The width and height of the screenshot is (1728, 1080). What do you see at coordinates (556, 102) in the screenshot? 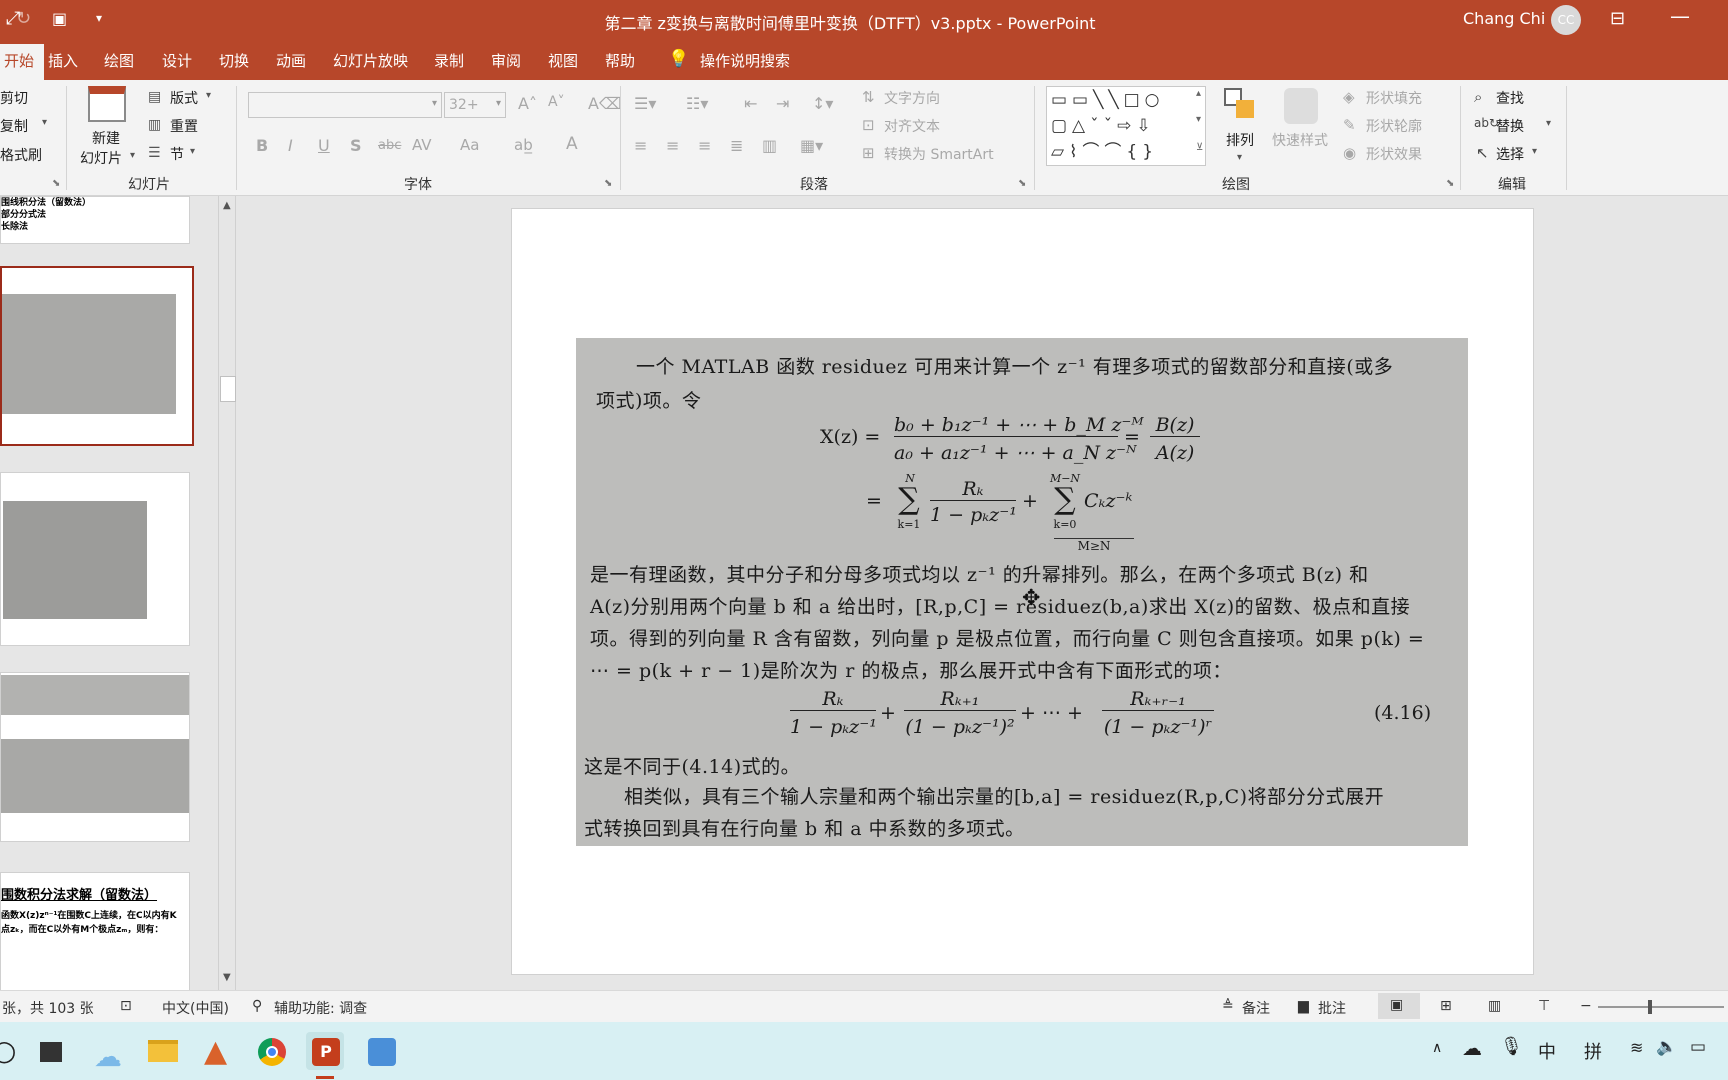
I see `decrease-font-icon: A˅` at bounding box center [556, 102].